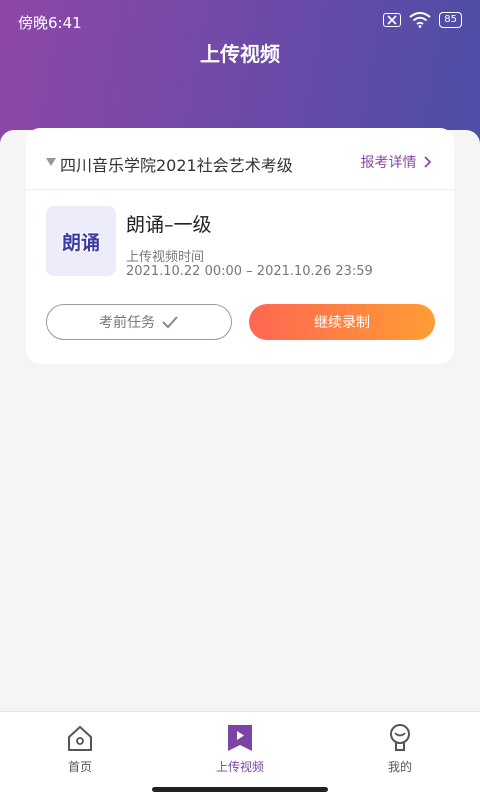 Image resolution: width=480 pixels, height=800 pixels. Describe the element at coordinates (169, 225) in the screenshot. I see `course-title: 朗诵–一级` at that location.